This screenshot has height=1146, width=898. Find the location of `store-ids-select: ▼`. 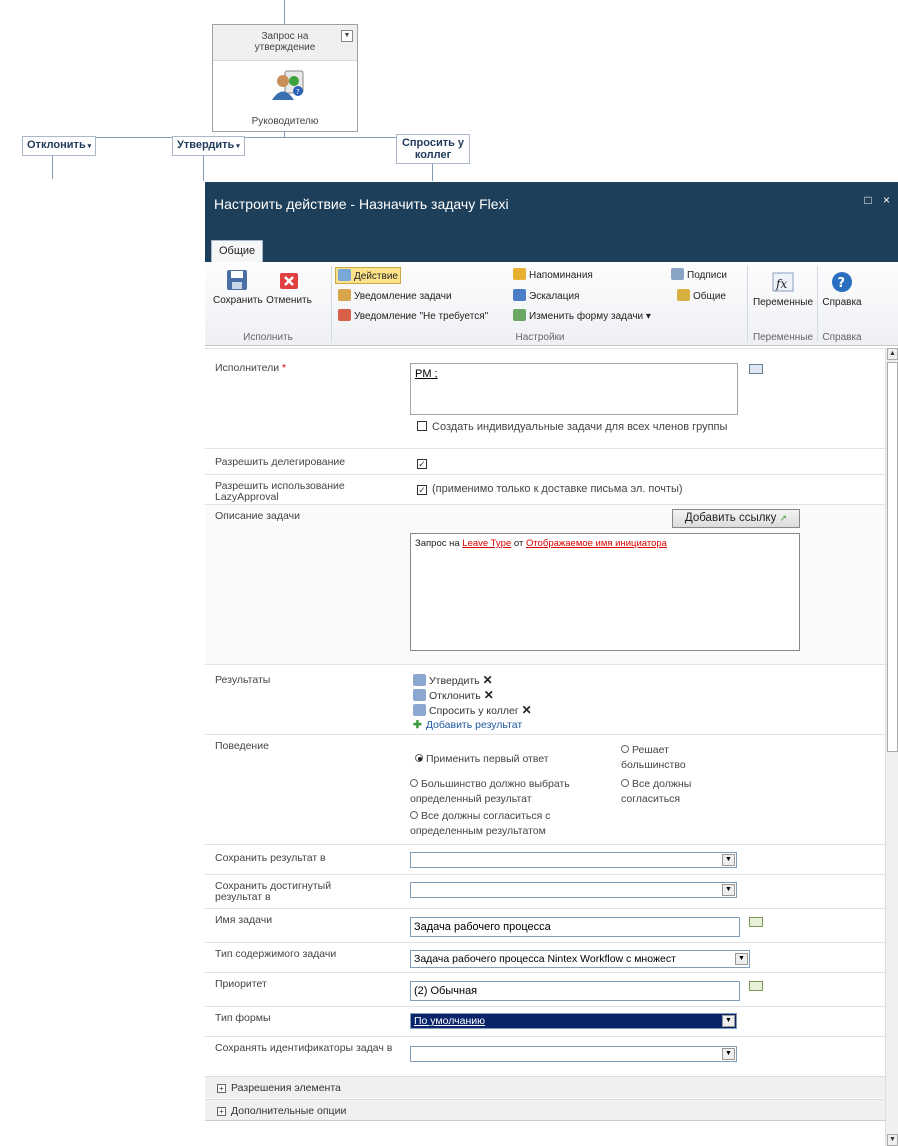

store-ids-select: ▼ is located at coordinates (573, 1054).